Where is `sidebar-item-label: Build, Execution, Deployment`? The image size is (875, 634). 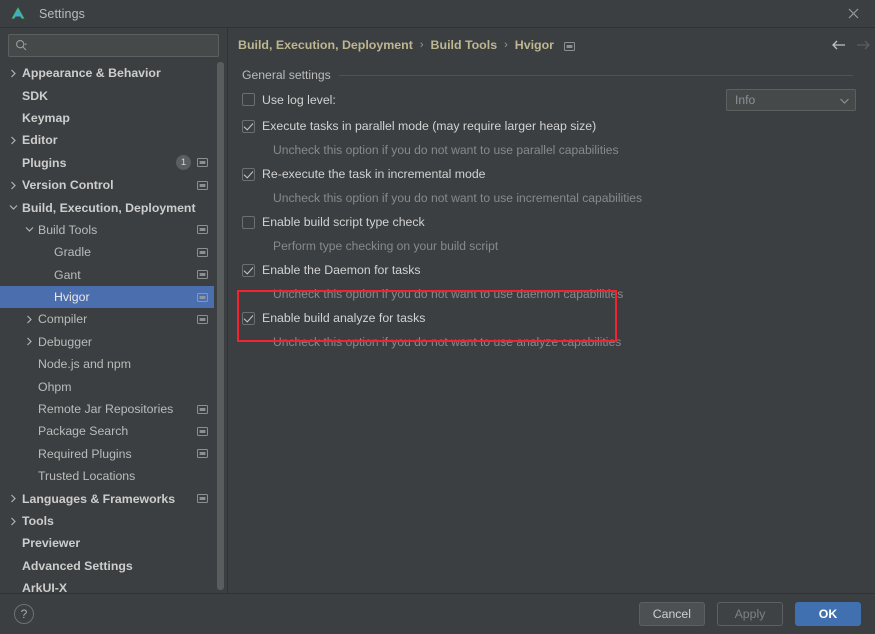 sidebar-item-label: Build, Execution, Deployment is located at coordinates (109, 207).